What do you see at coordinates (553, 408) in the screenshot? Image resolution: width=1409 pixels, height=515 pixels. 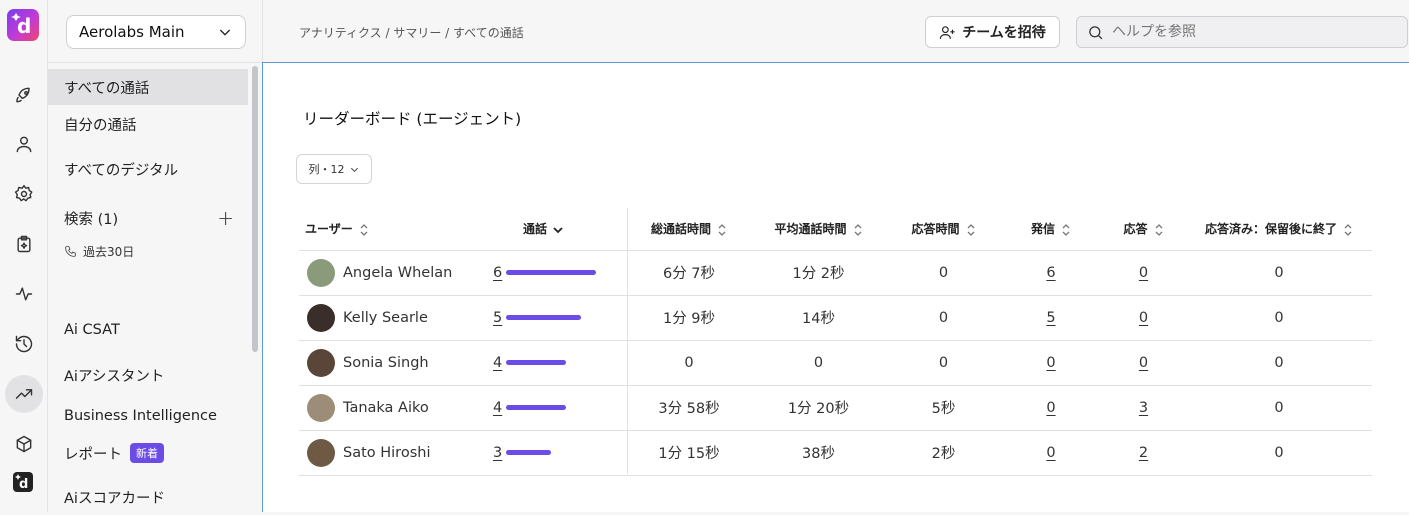 I see `calls-cell: 4` at bounding box center [553, 408].